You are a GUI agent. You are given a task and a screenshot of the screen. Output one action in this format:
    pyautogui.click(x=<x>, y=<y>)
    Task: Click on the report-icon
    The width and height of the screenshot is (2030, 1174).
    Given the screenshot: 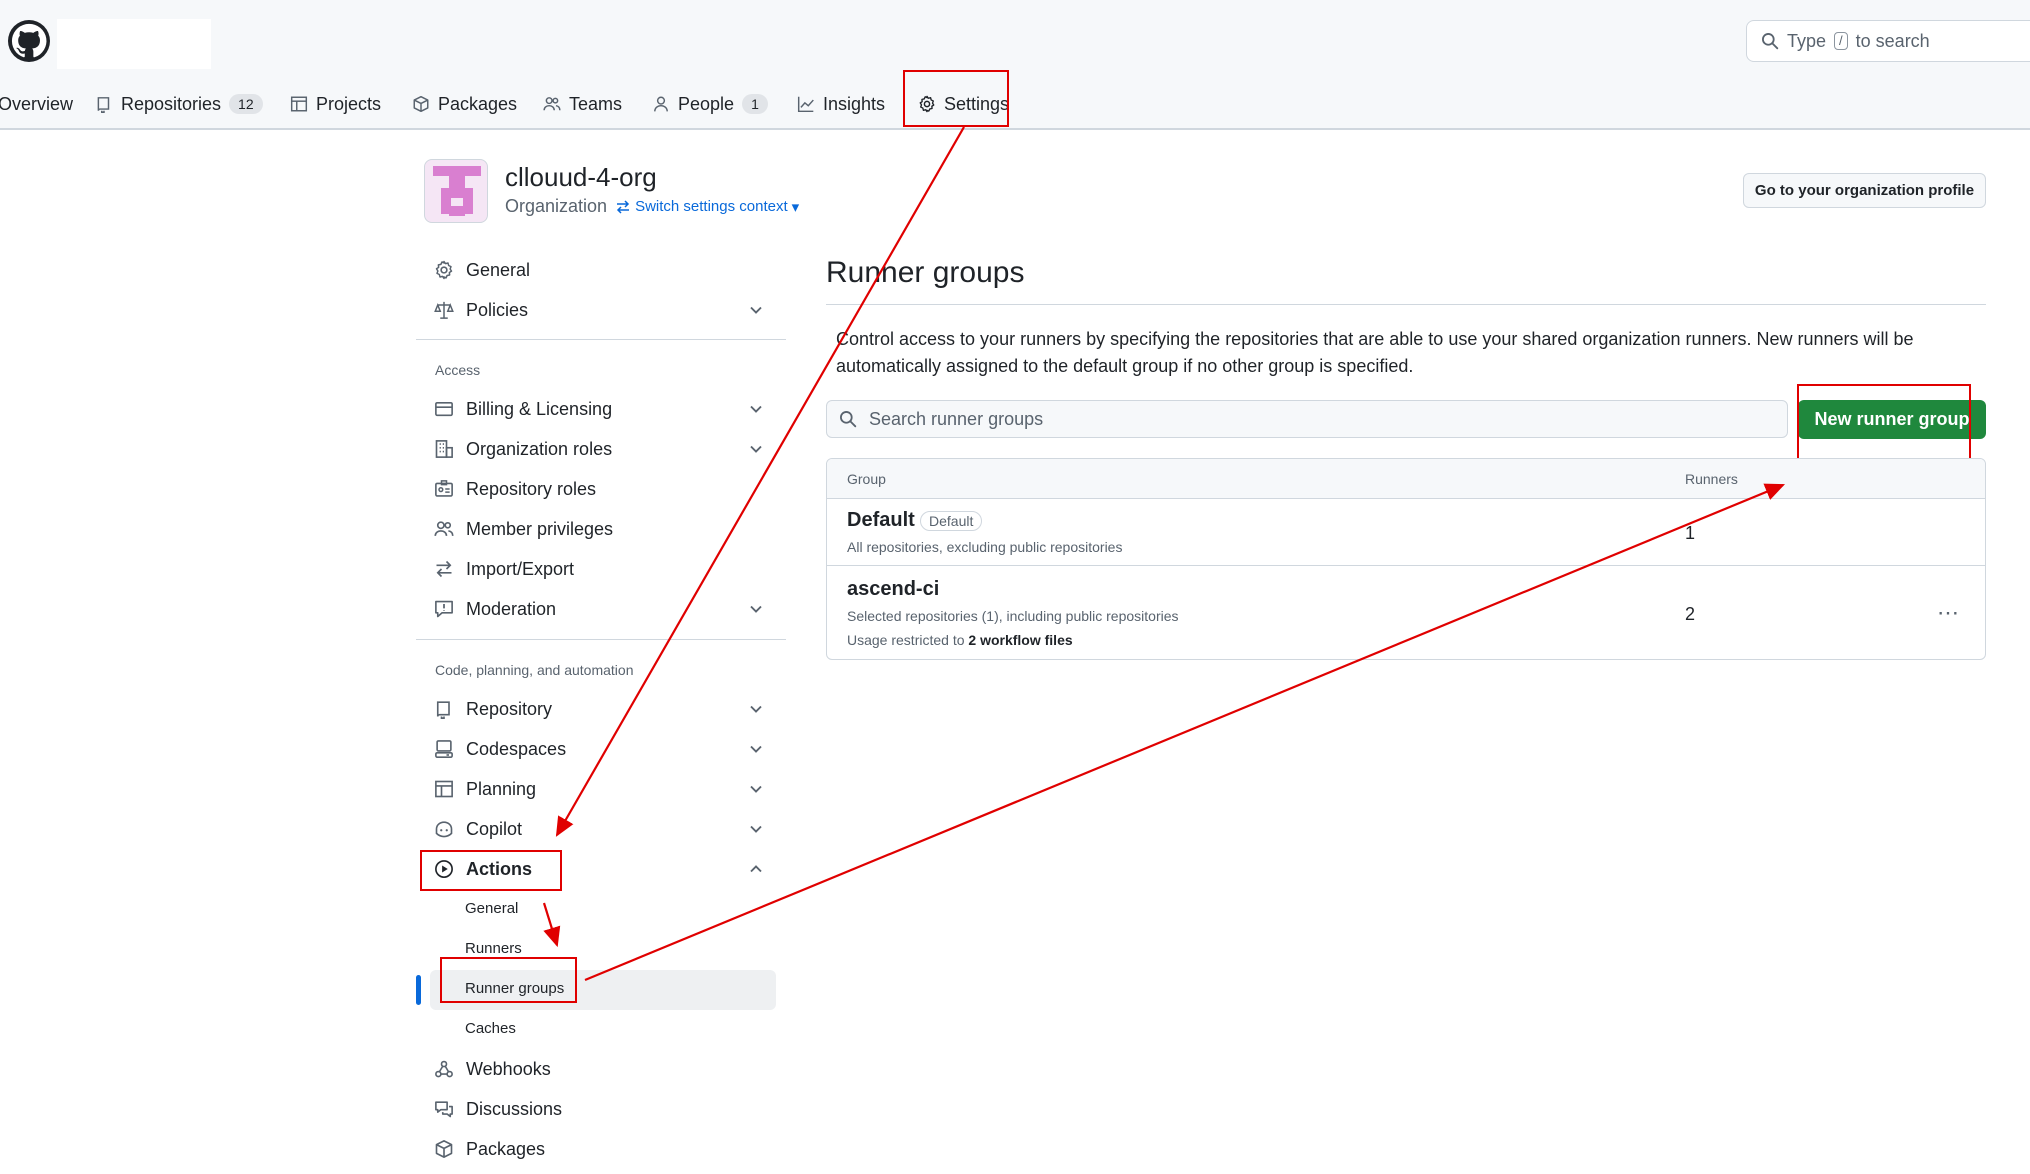 What is the action you would take?
    pyautogui.click(x=444, y=609)
    